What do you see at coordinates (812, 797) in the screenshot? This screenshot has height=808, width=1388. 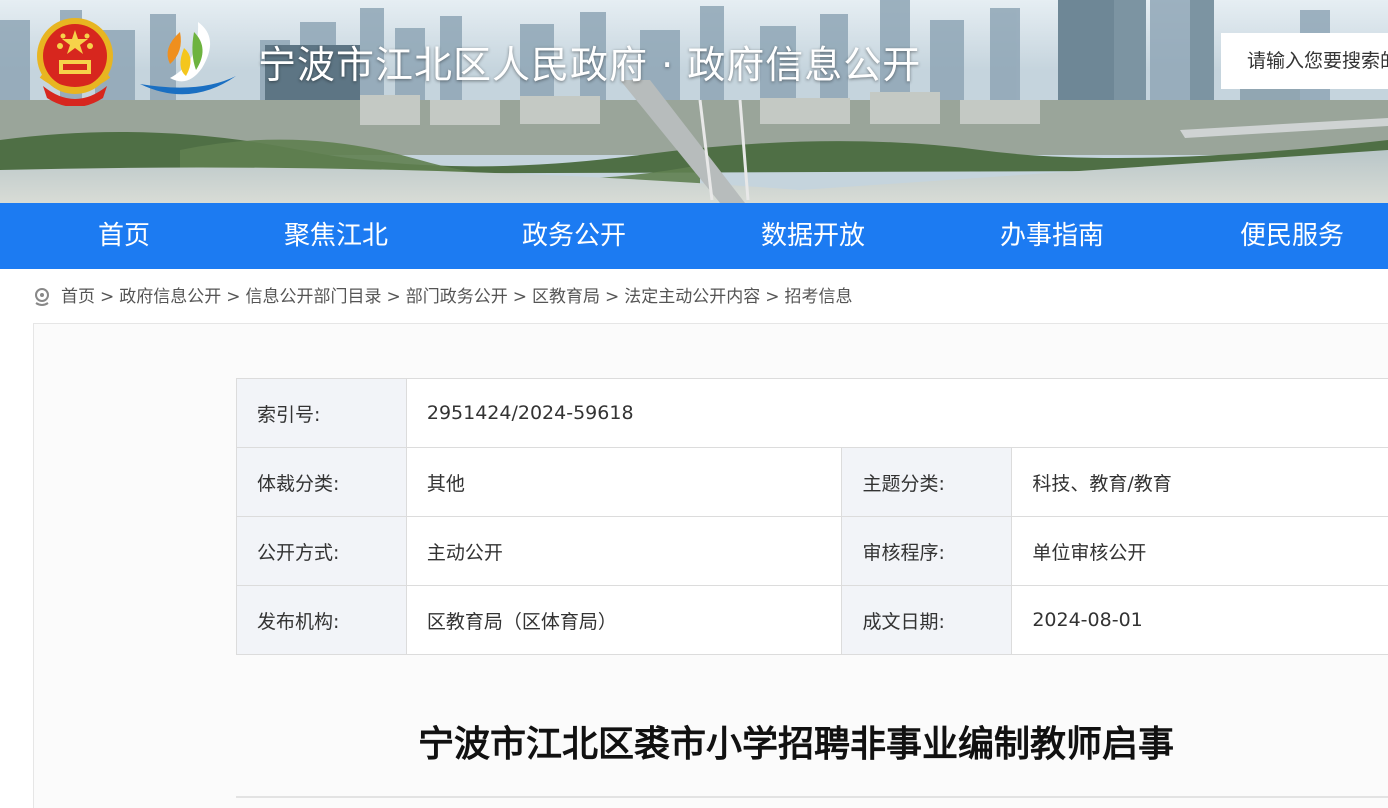 I see `title-divider` at bounding box center [812, 797].